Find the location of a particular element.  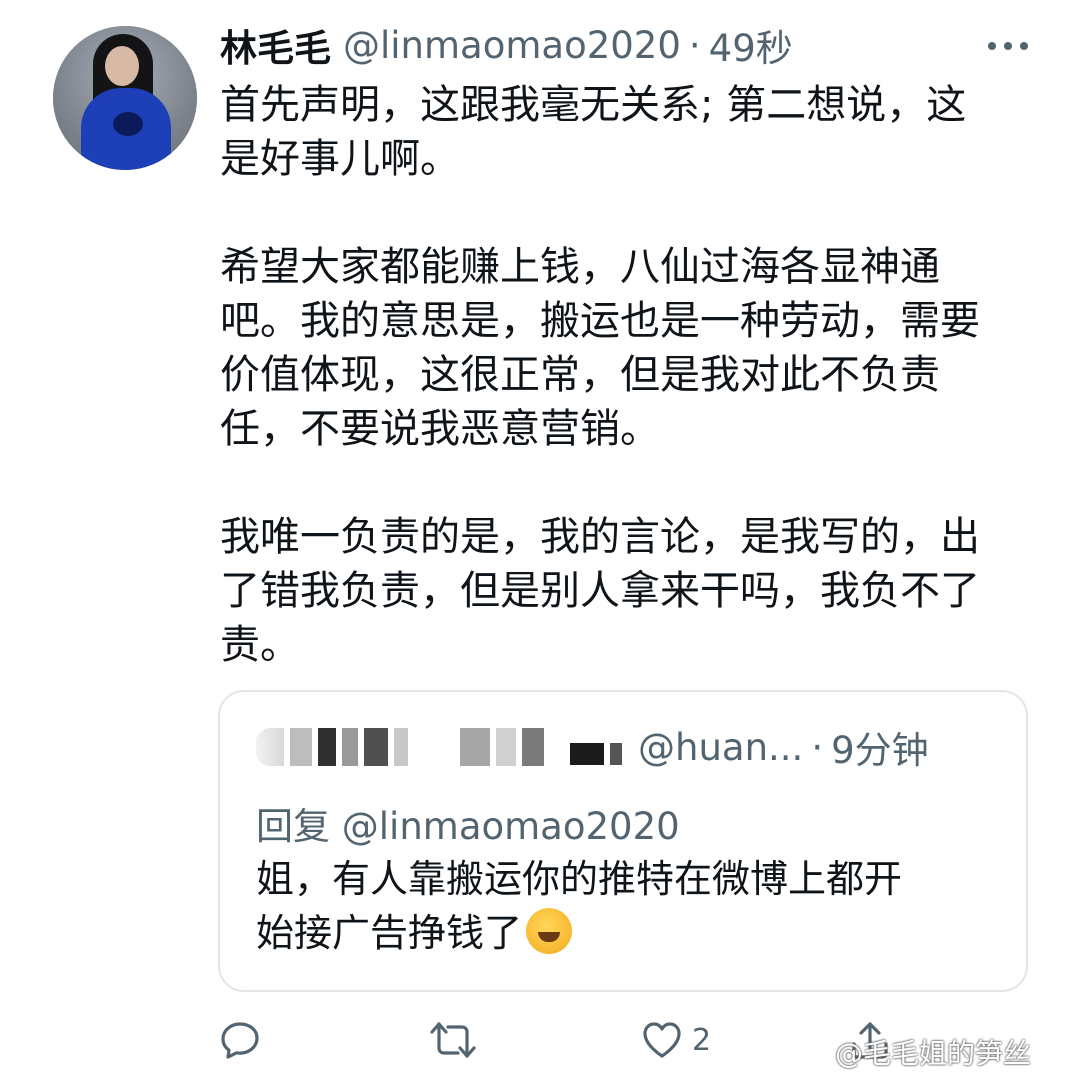

retweet-icon is located at coordinates (453, 1040).